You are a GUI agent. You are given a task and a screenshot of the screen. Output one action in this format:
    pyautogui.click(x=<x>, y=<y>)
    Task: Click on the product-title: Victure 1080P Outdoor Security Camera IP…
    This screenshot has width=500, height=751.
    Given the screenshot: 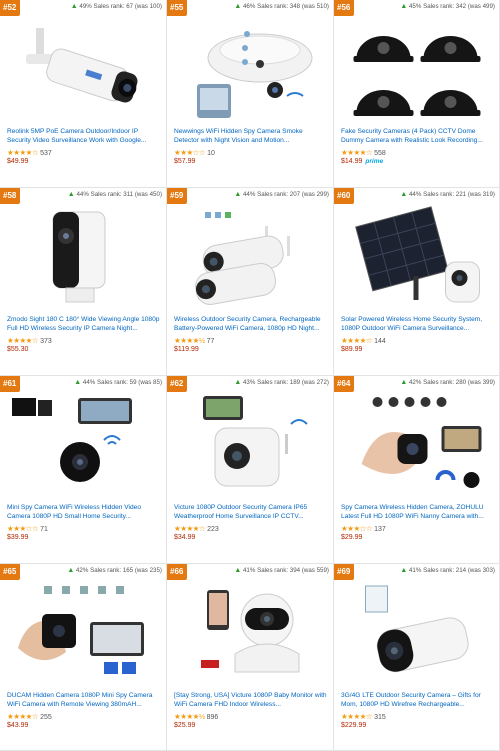 What is the action you would take?
    pyautogui.click(x=251, y=512)
    